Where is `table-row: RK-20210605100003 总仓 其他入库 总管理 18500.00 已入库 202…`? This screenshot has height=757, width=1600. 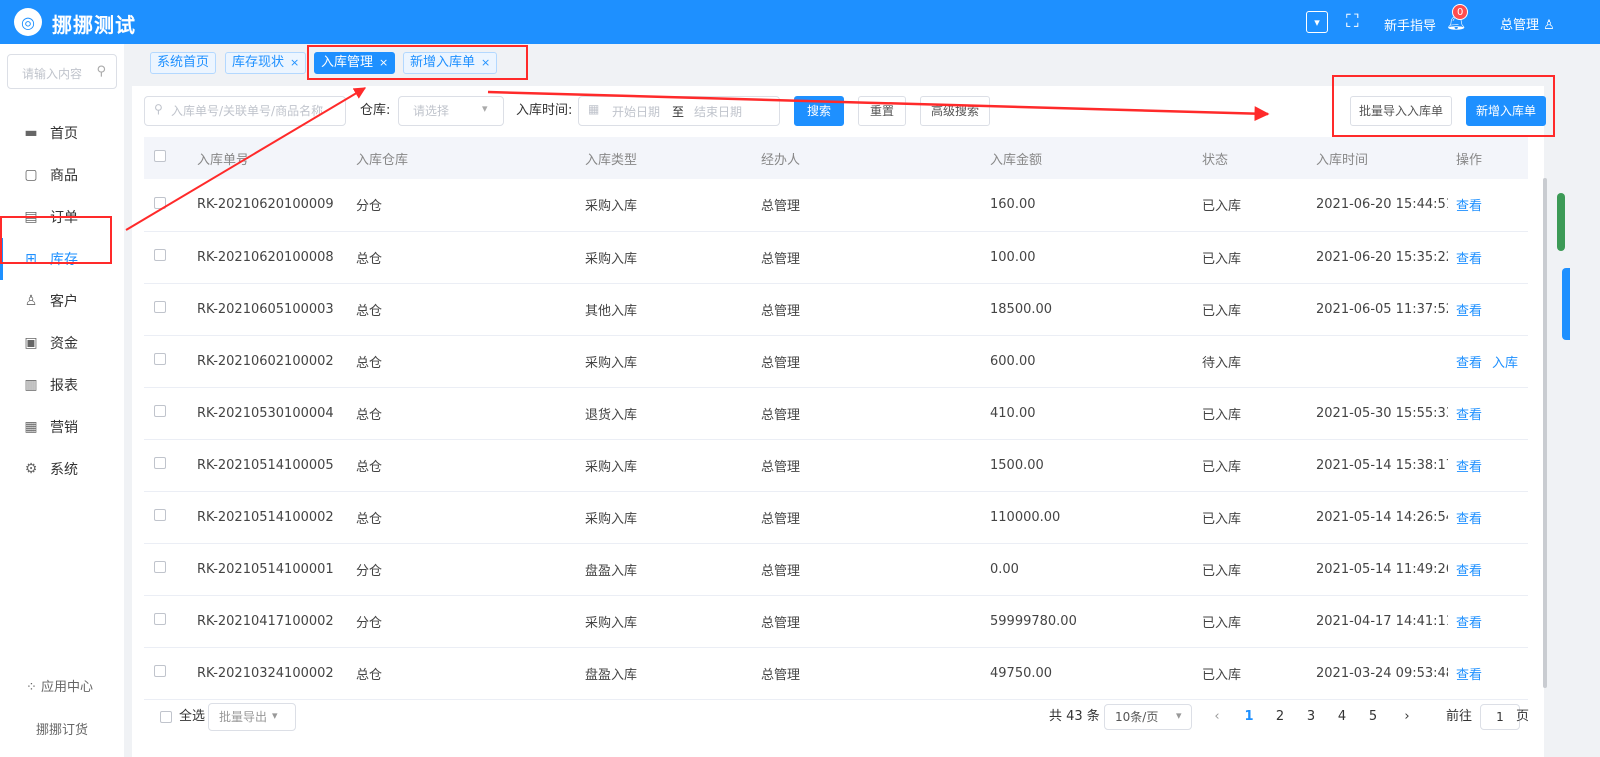
table-row: RK-20210605100003 总仓 其他入库 总管理 18500.00 已入库 202… is located at coordinates (836, 309).